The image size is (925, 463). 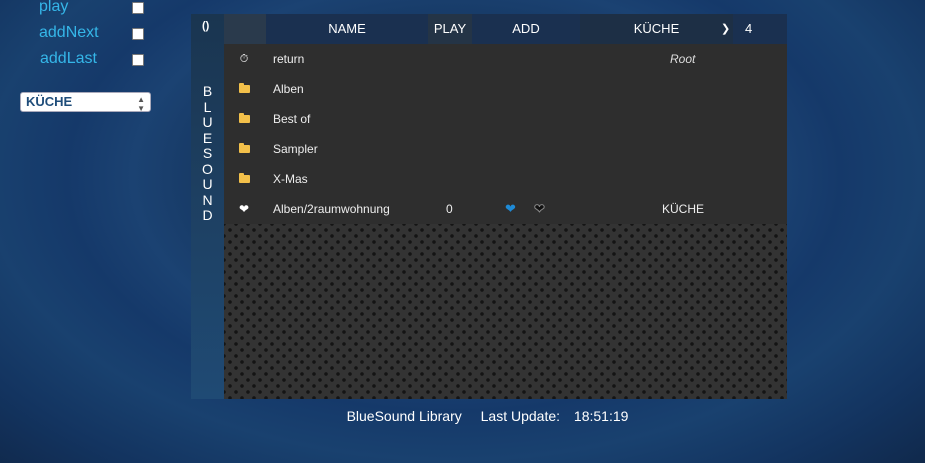 I want to click on library-label: BlueSound Library, so click(x=404, y=416).